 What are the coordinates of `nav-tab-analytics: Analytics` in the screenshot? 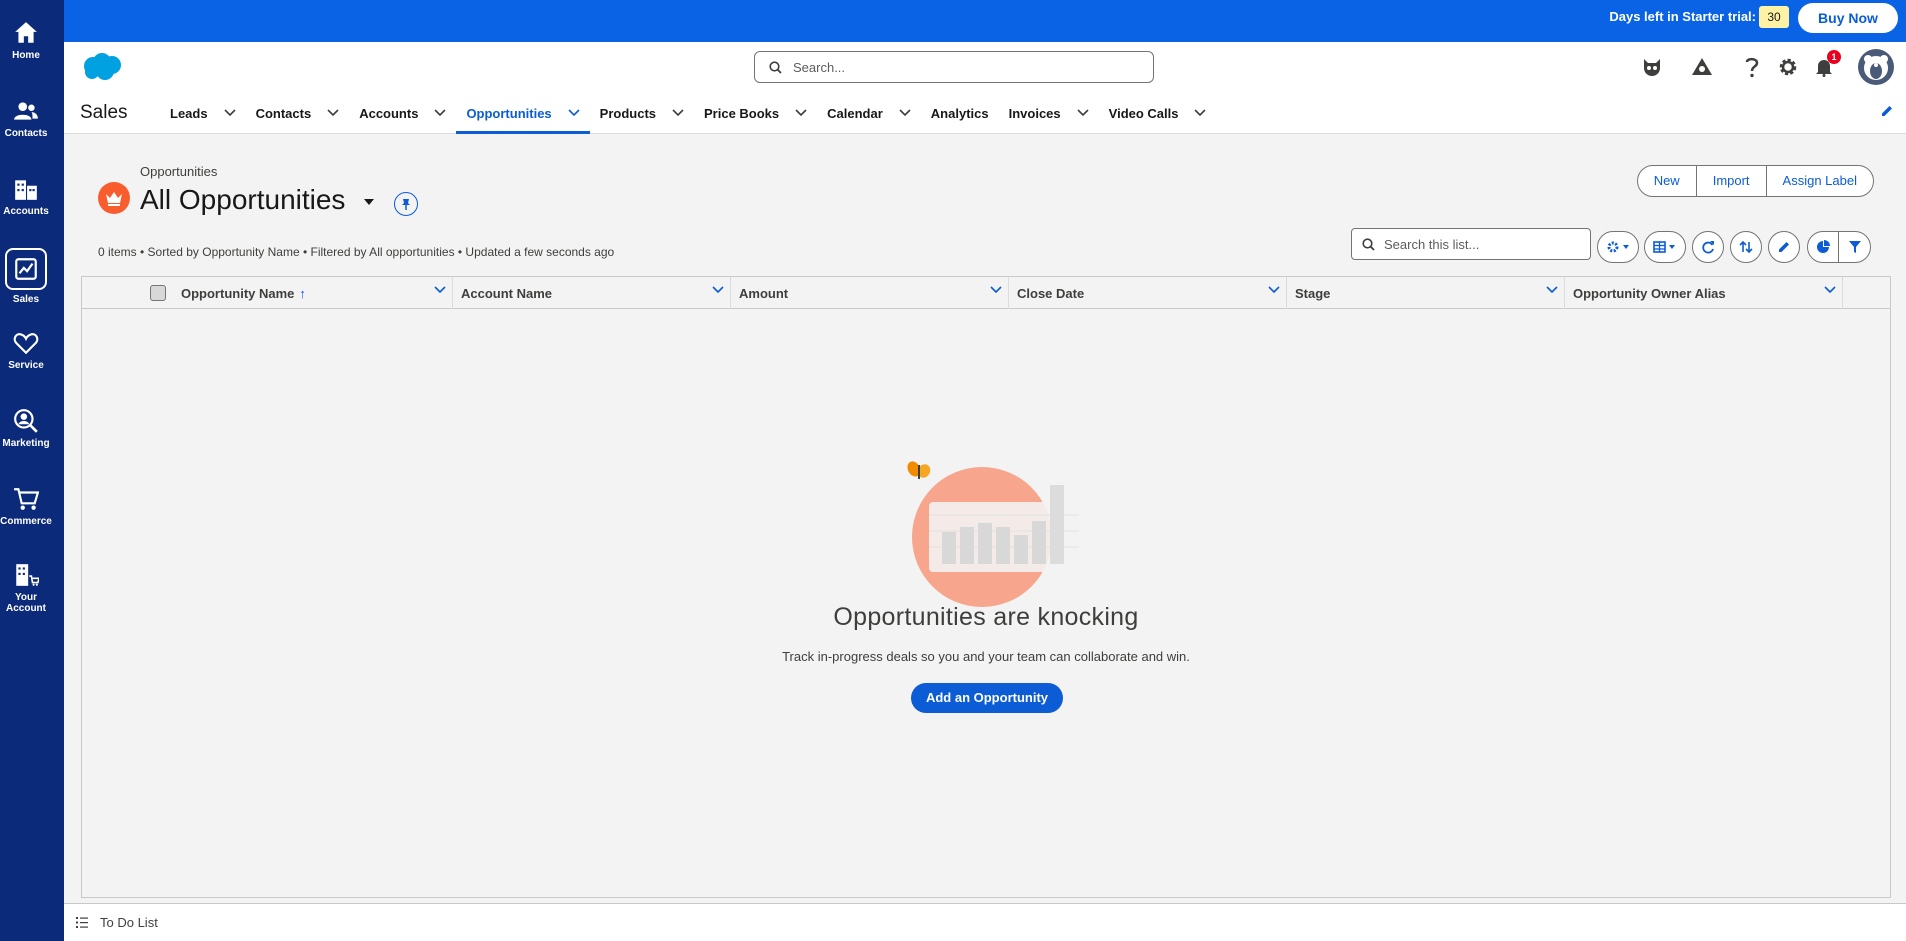 It's located at (960, 113).